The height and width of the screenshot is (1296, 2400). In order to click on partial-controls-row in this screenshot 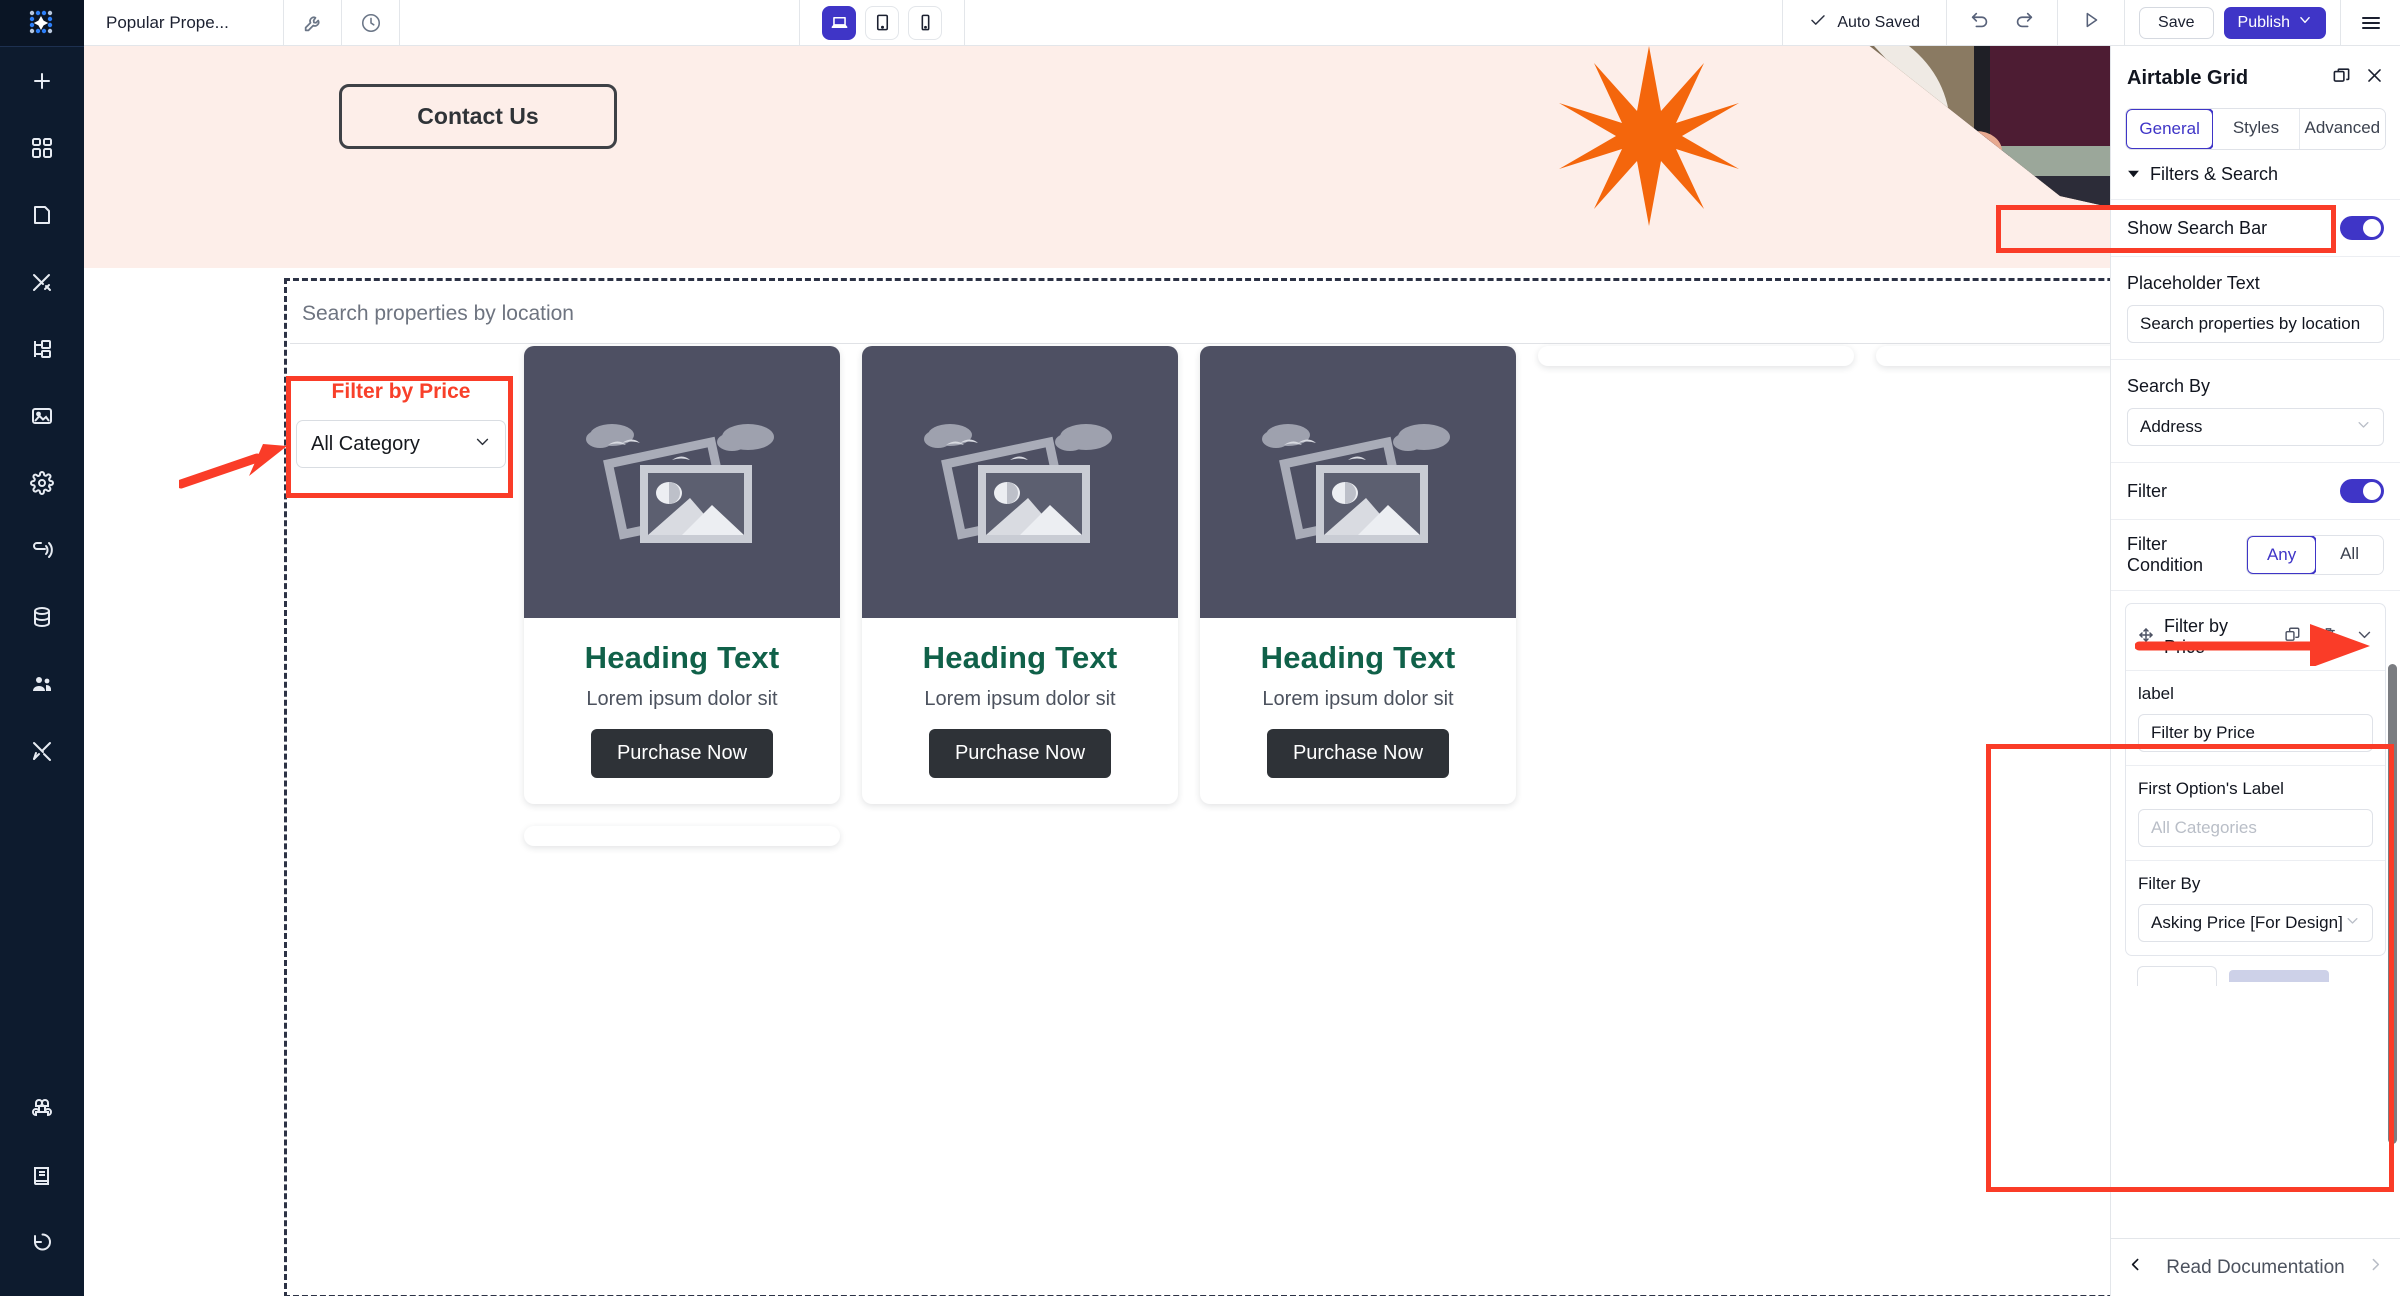, I will do `click(2255, 971)`.